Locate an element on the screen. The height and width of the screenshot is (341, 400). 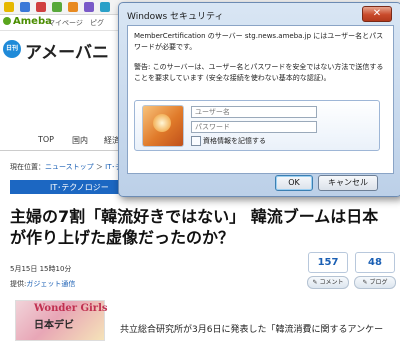
breadcrumb-prefix: 現在位置： is located at coordinates (27, 167).